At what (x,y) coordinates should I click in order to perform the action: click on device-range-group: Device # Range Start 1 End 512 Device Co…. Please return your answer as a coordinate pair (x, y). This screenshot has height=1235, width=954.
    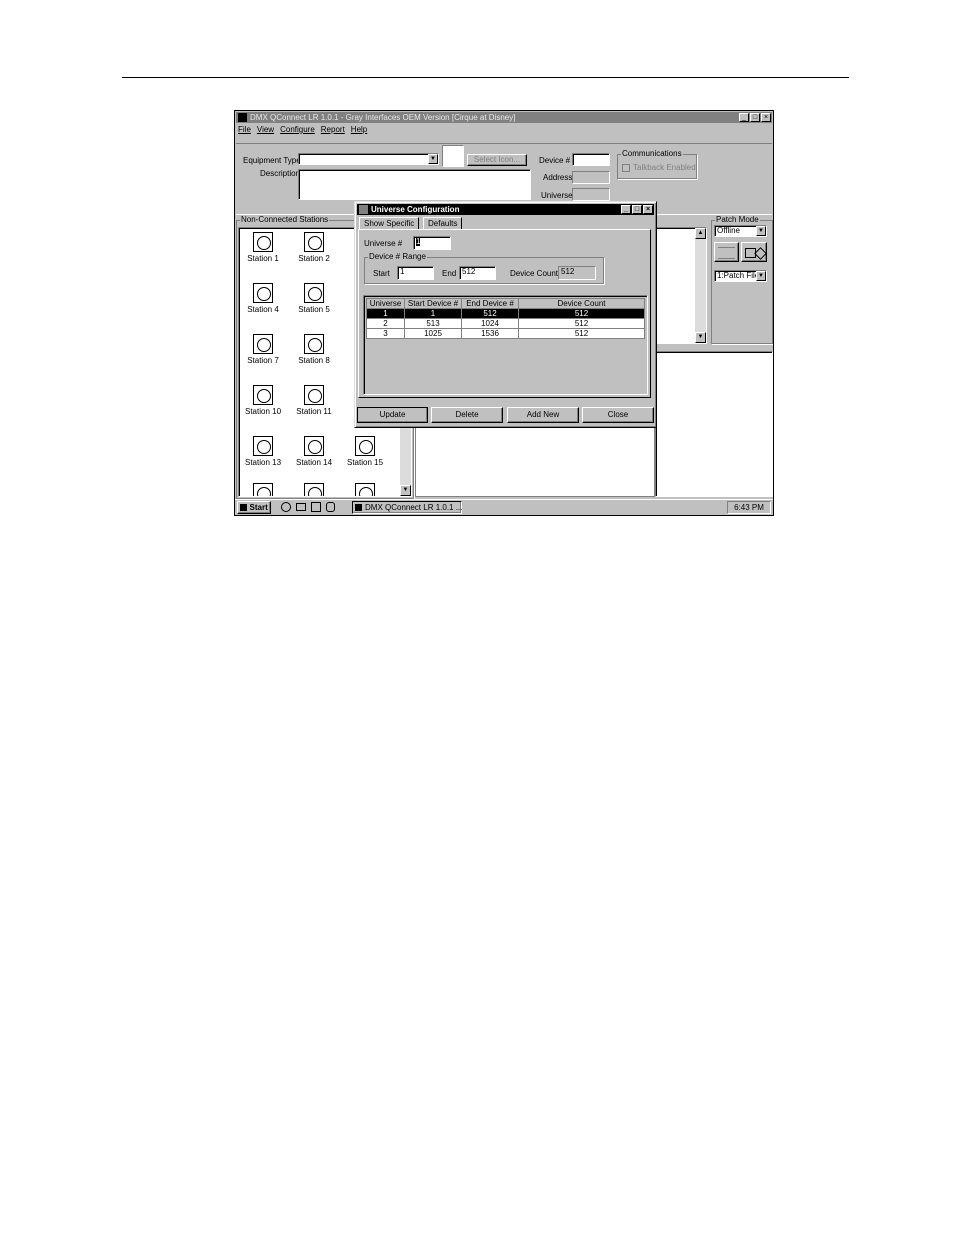
    Looking at the image, I should click on (484, 268).